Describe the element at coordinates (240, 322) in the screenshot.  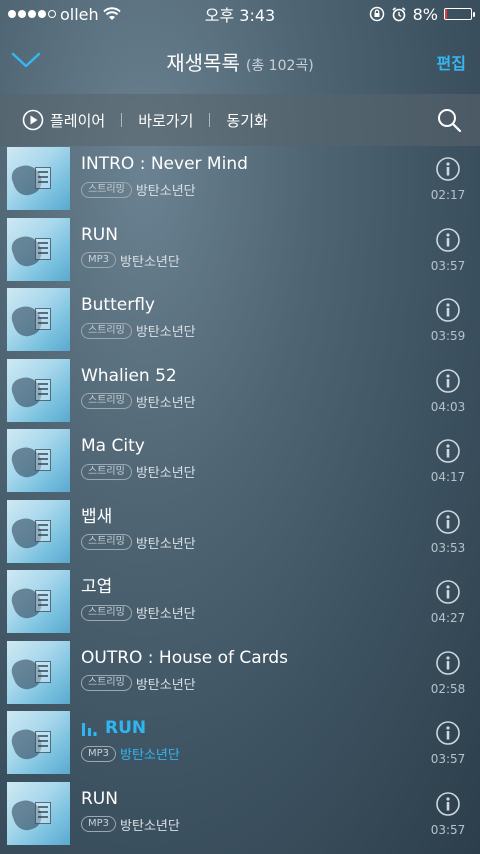
I see `song-row: Butterfly 스트리밍 방탄소년단 03:59` at that location.